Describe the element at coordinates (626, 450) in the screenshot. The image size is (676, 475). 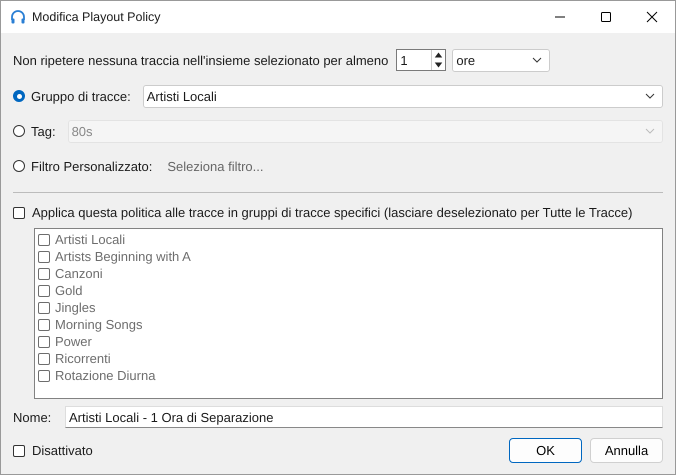
I see `cancel-button: Annulla` at that location.